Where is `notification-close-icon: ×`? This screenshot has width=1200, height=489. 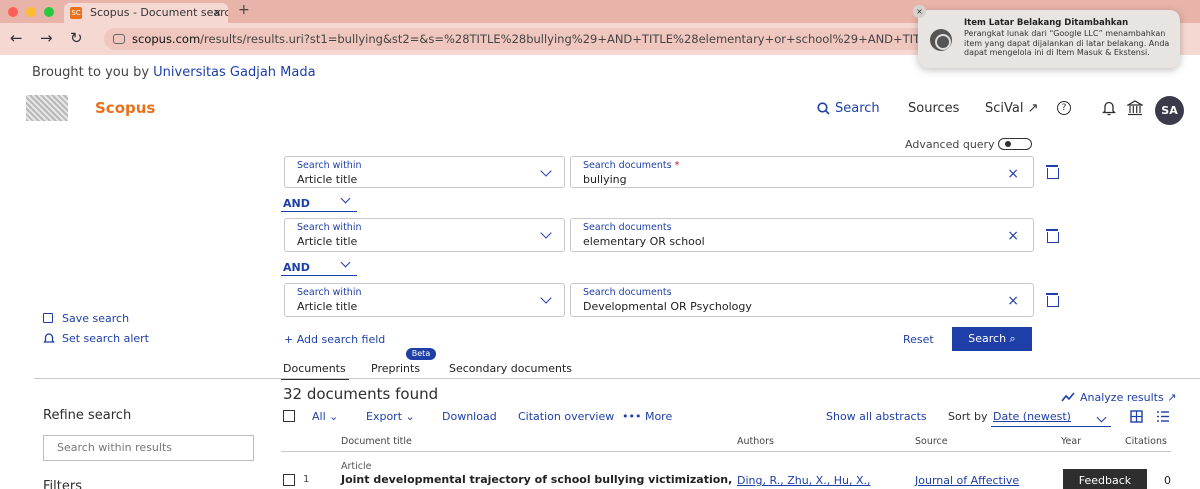 notification-close-icon: × is located at coordinates (919, 11).